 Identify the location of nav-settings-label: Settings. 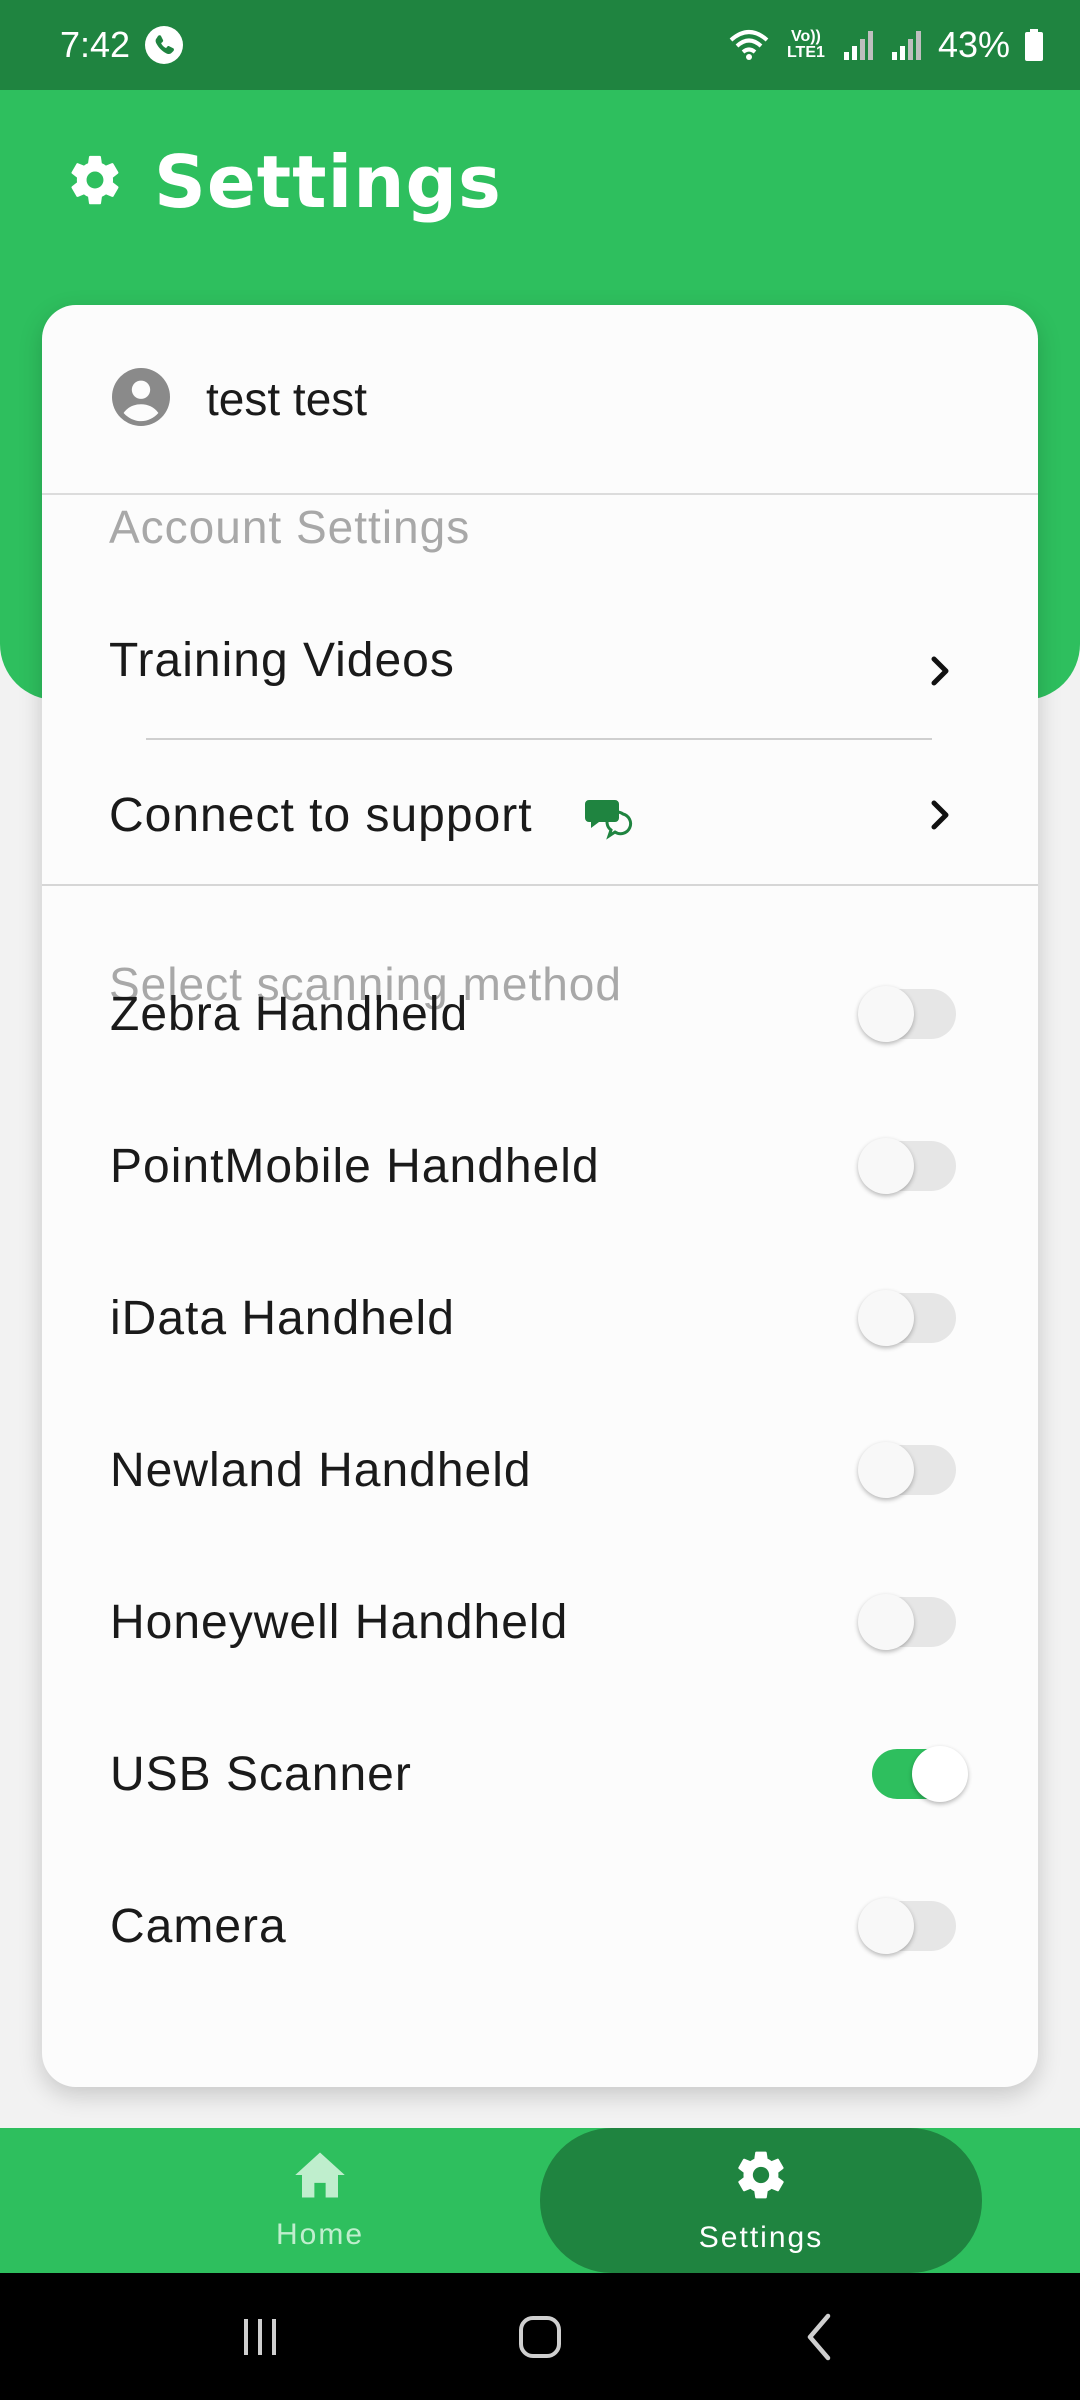
(761, 2237).